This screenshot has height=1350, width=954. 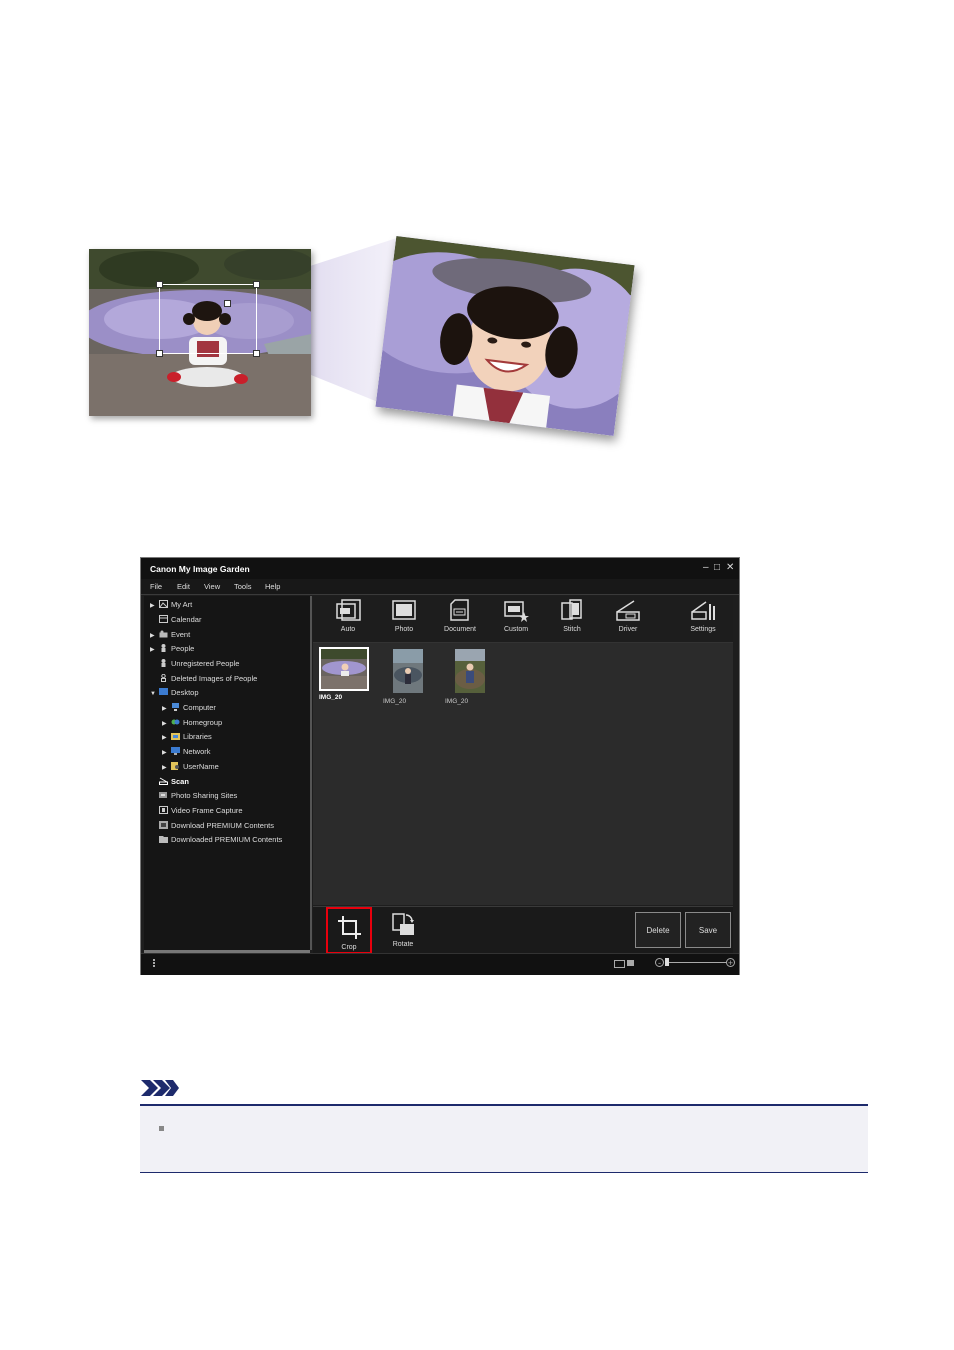 What do you see at coordinates (175, 721) in the screenshot?
I see `homegroup-icon` at bounding box center [175, 721].